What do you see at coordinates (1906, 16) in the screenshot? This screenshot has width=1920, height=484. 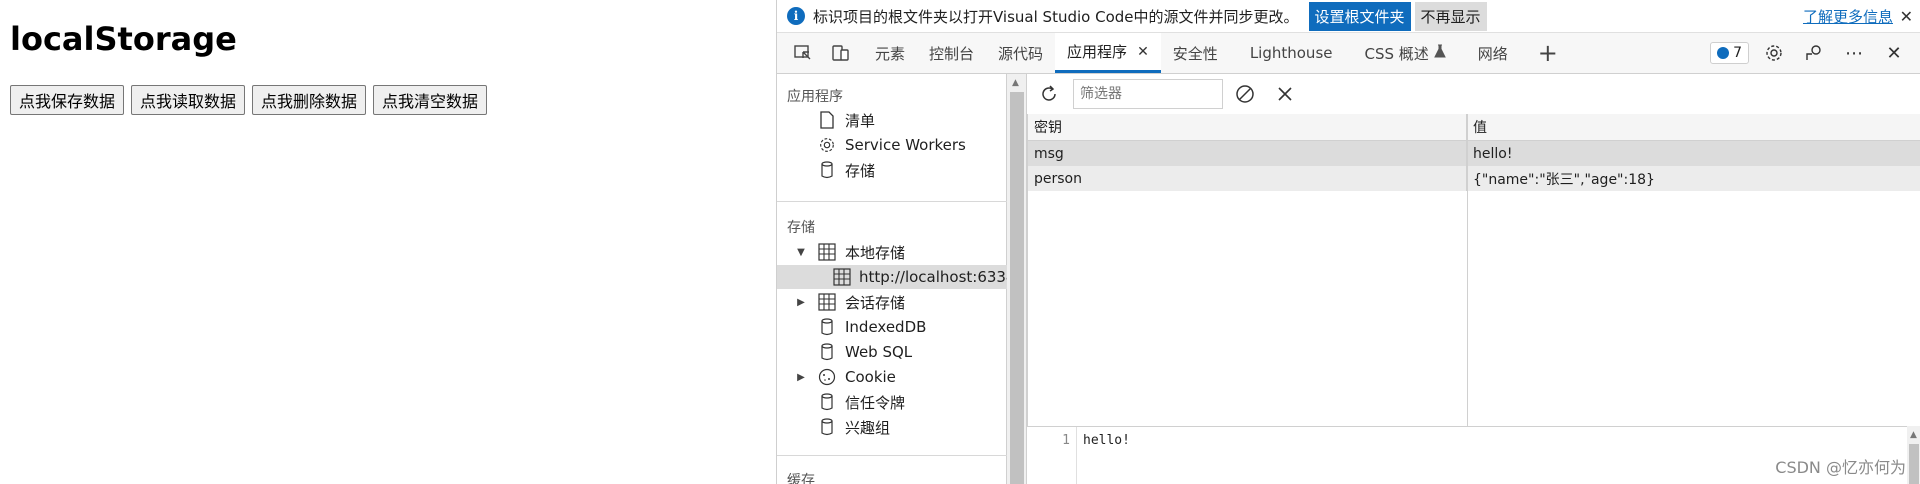 I see `close-icon: ✕` at bounding box center [1906, 16].